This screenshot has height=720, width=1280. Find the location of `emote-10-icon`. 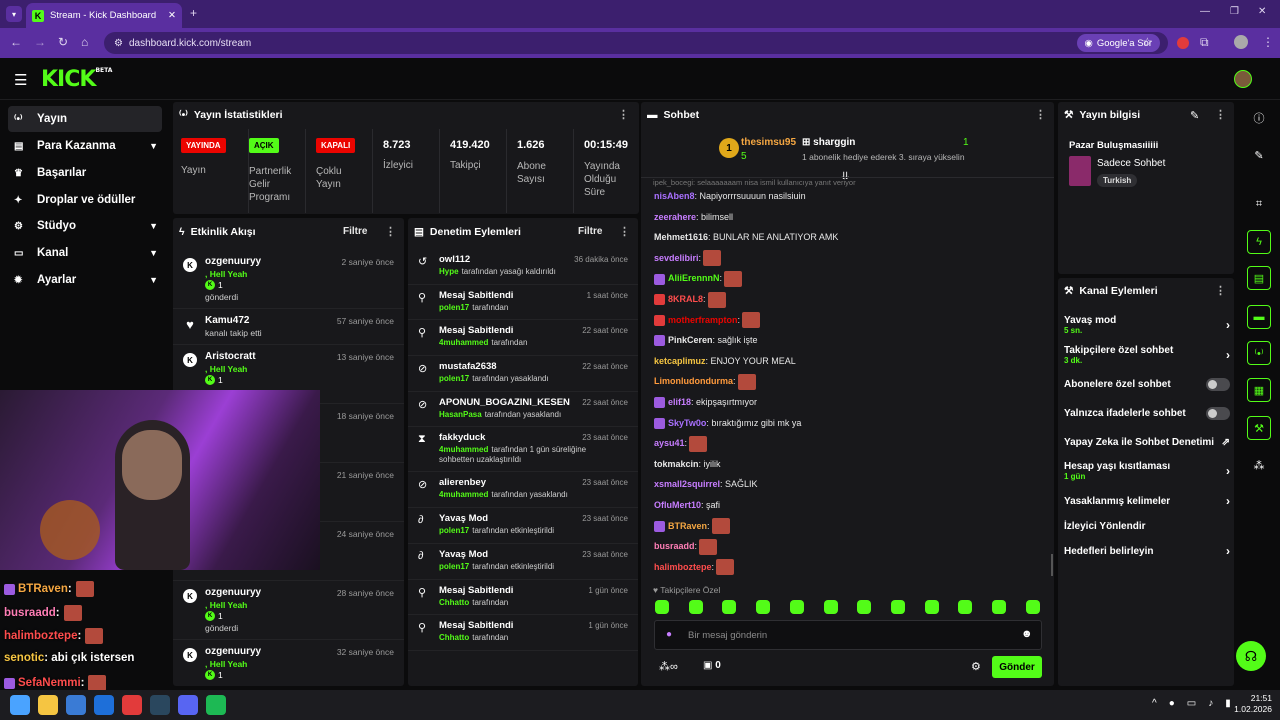

emote-10-icon is located at coordinates (999, 607).